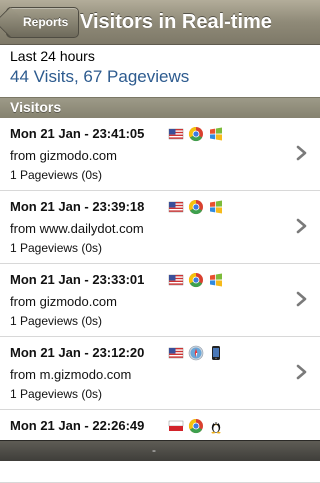 This screenshot has height=483, width=320. I want to click on summary-panel: Last 24 hours 44 Visits, 67 Pageviews, so click(160, 71).